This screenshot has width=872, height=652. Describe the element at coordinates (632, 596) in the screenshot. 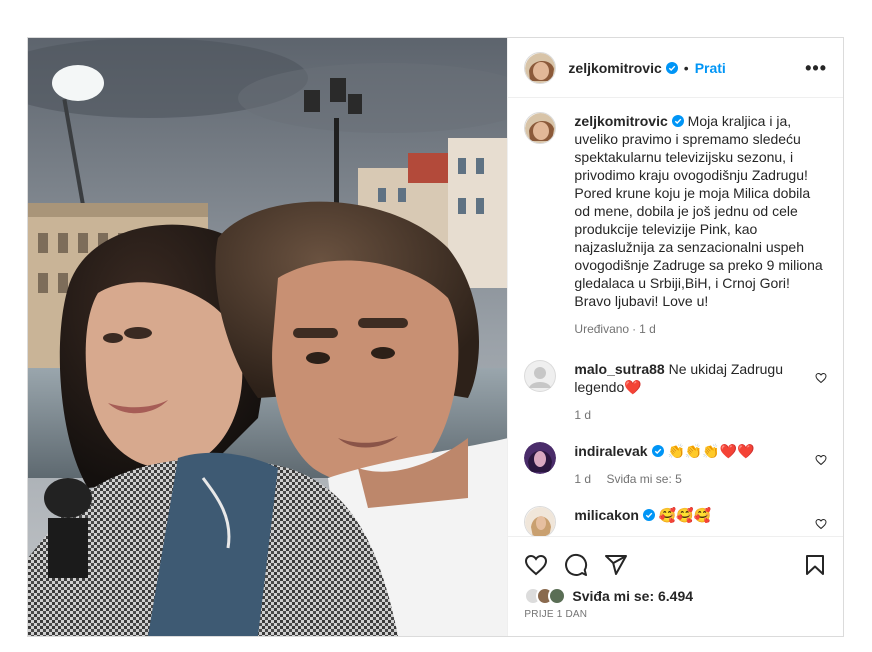

I see `likes-count: Sviđa mi se: 6.494` at that location.